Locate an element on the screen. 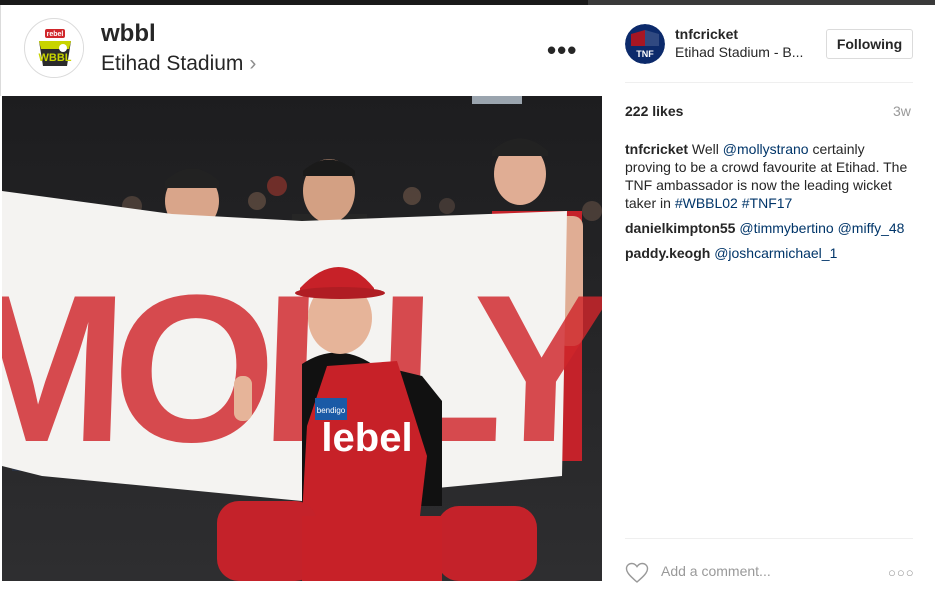 Image resolution: width=935 pixels, height=601 pixels. comment-item: danielkimpton55 @timmybertino @miffy_48 is located at coordinates (769, 228).